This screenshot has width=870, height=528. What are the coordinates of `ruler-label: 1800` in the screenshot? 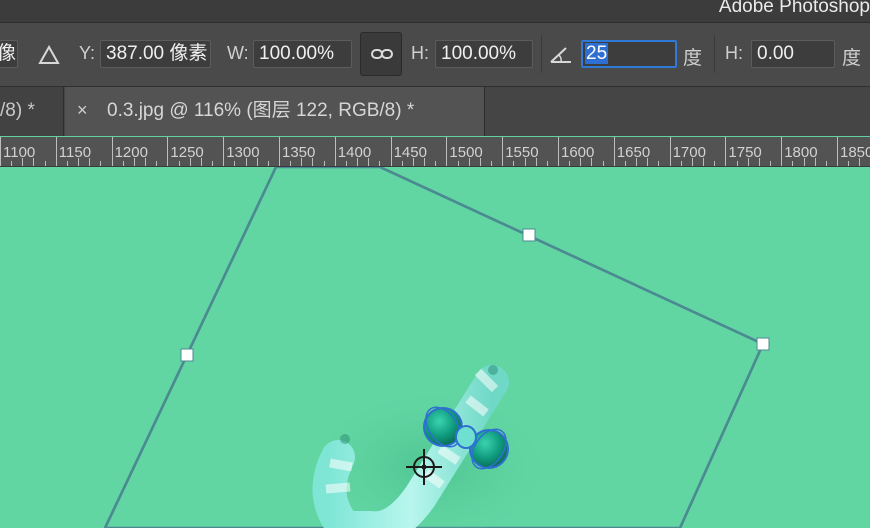 It's located at (801, 152).